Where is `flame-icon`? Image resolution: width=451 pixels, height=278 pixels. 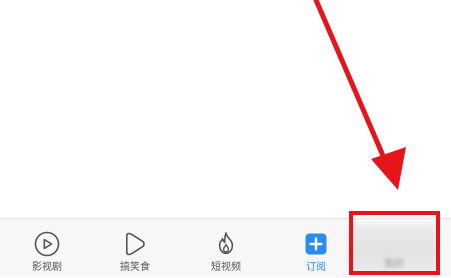
flame-icon is located at coordinates (226, 244).